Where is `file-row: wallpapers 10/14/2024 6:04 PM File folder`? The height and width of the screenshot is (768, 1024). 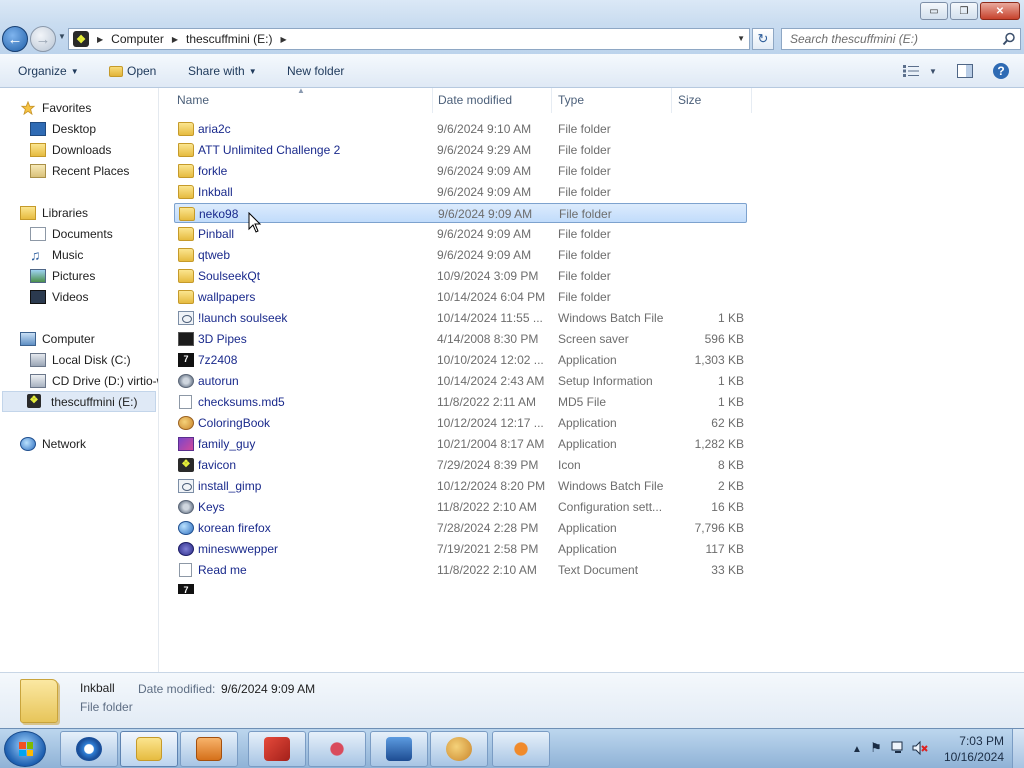
file-row: wallpapers 10/14/2024 6:04 PM File folder is located at coordinates (460, 297).